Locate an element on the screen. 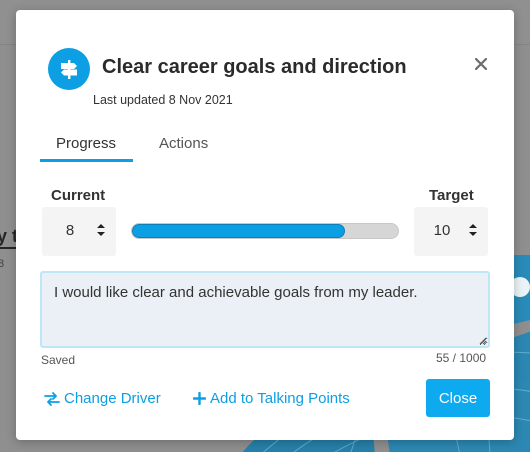 The height and width of the screenshot is (452, 530). target-label: Target is located at coordinates (451, 195).